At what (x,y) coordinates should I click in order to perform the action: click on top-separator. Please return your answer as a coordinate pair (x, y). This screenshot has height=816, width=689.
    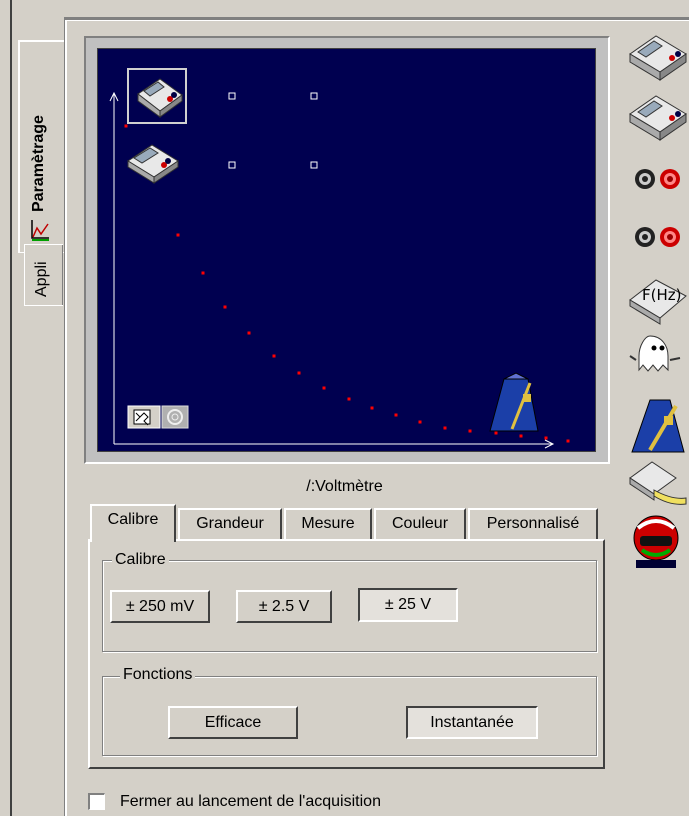
    Looking at the image, I should click on (376, 19).